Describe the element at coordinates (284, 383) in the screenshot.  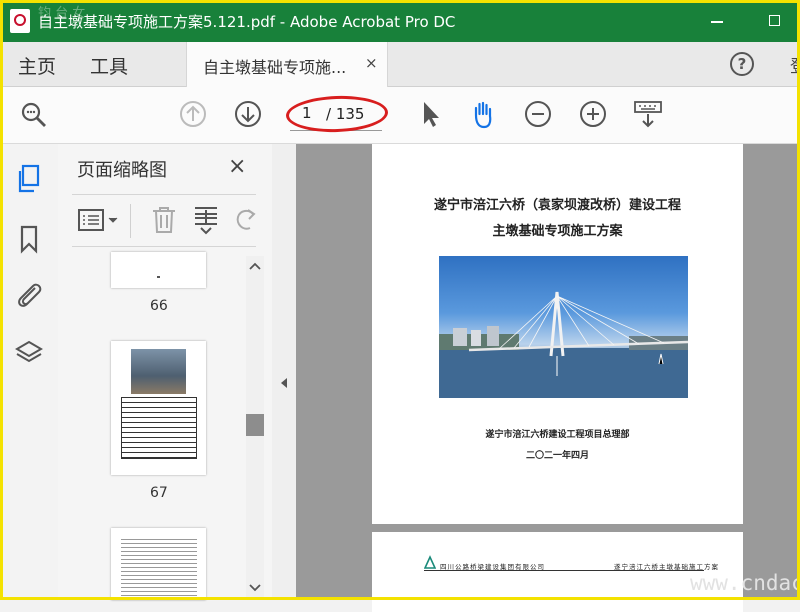
I see `collapse-arrow-icon` at that location.